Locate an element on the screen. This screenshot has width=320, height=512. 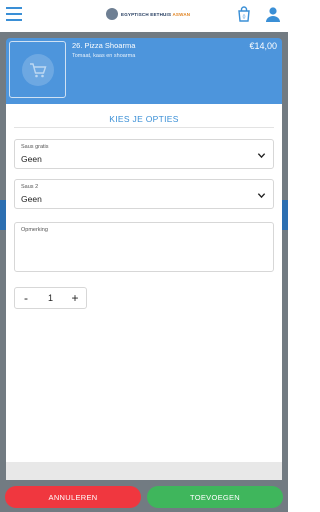
add-to-order-button: TOEVOEGEN is located at coordinates (215, 497).